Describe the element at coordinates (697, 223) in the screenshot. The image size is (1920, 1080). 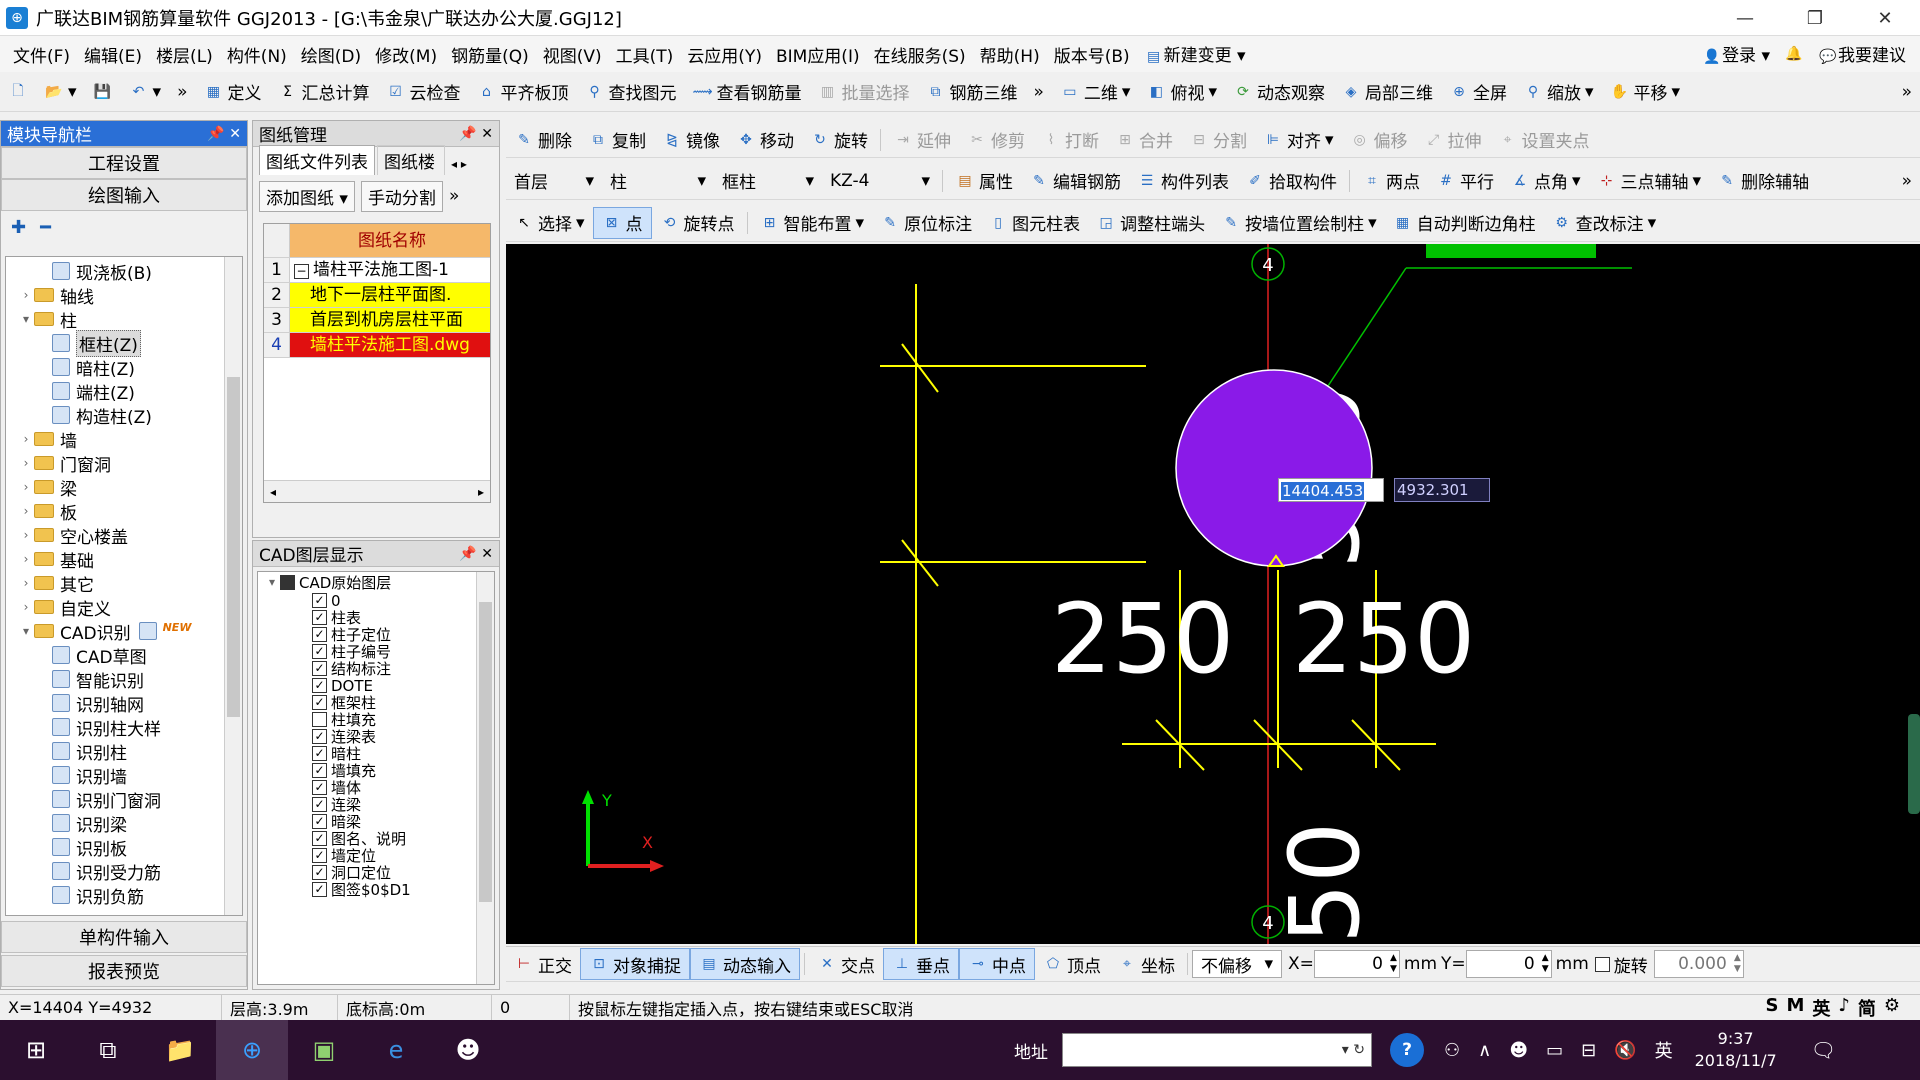
I see `rotate-point-button: ⟲ 旋转点` at that location.